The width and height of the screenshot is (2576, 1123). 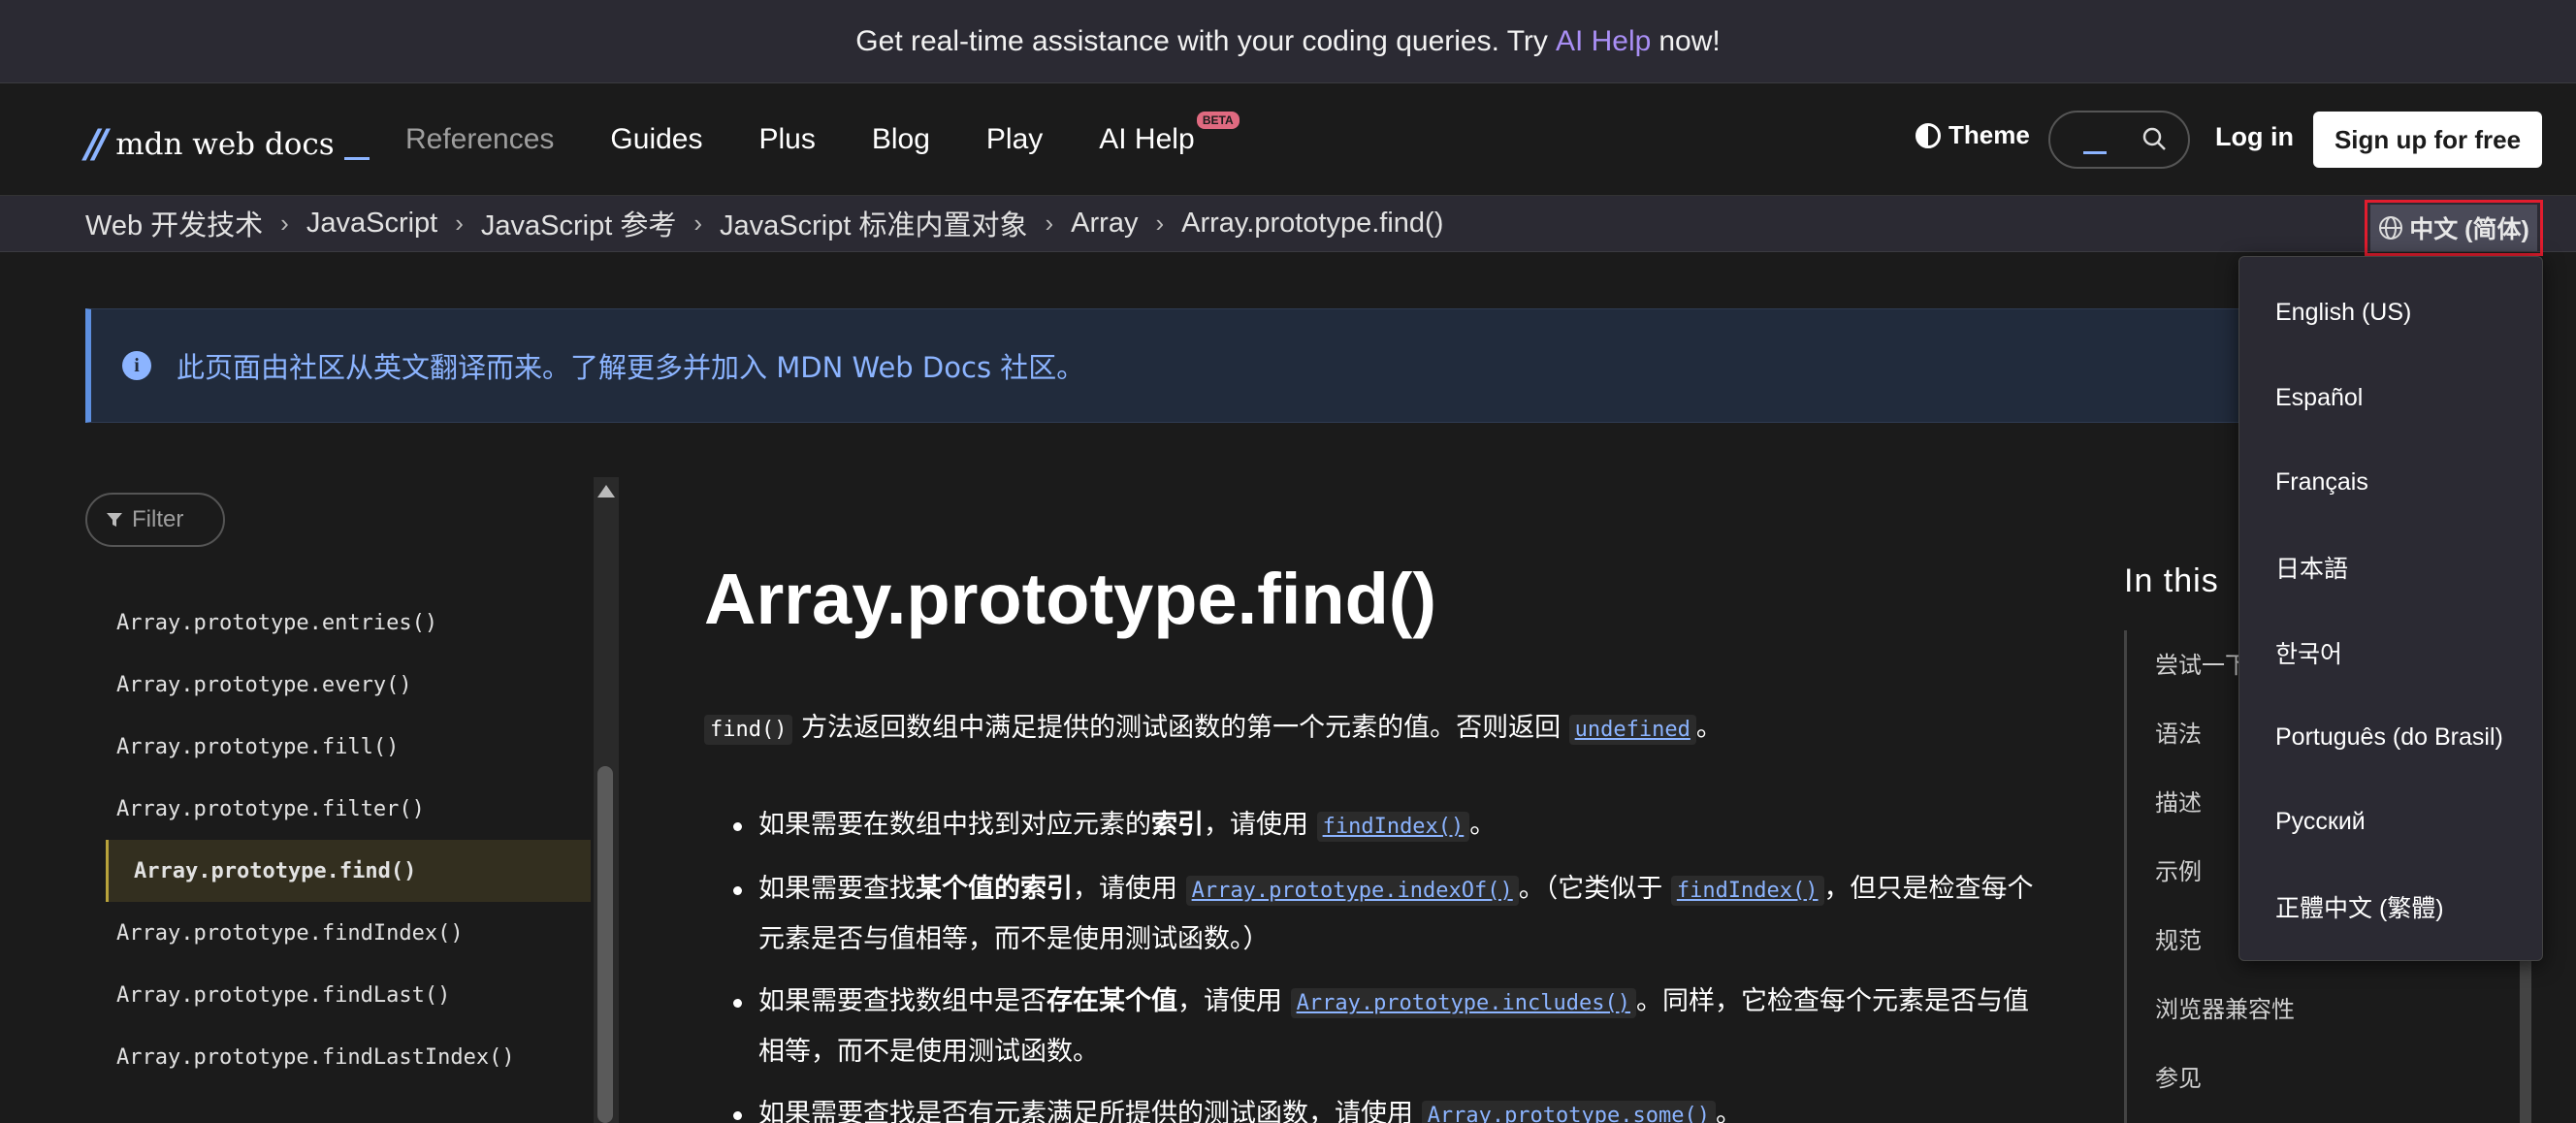 What do you see at coordinates (1090, 1111) in the screenshot?
I see `text: 如果需要查找是否有元素满足所提供的测试函数，请使用` at bounding box center [1090, 1111].